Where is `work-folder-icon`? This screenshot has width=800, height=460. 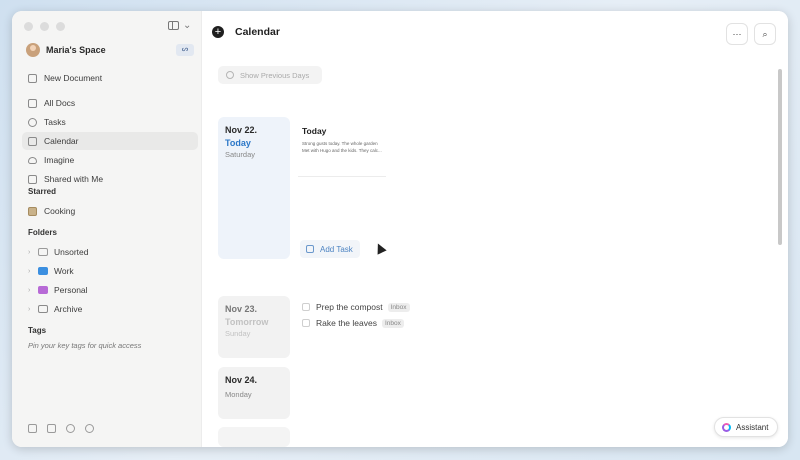
work-folder-icon is located at coordinates (43, 271).